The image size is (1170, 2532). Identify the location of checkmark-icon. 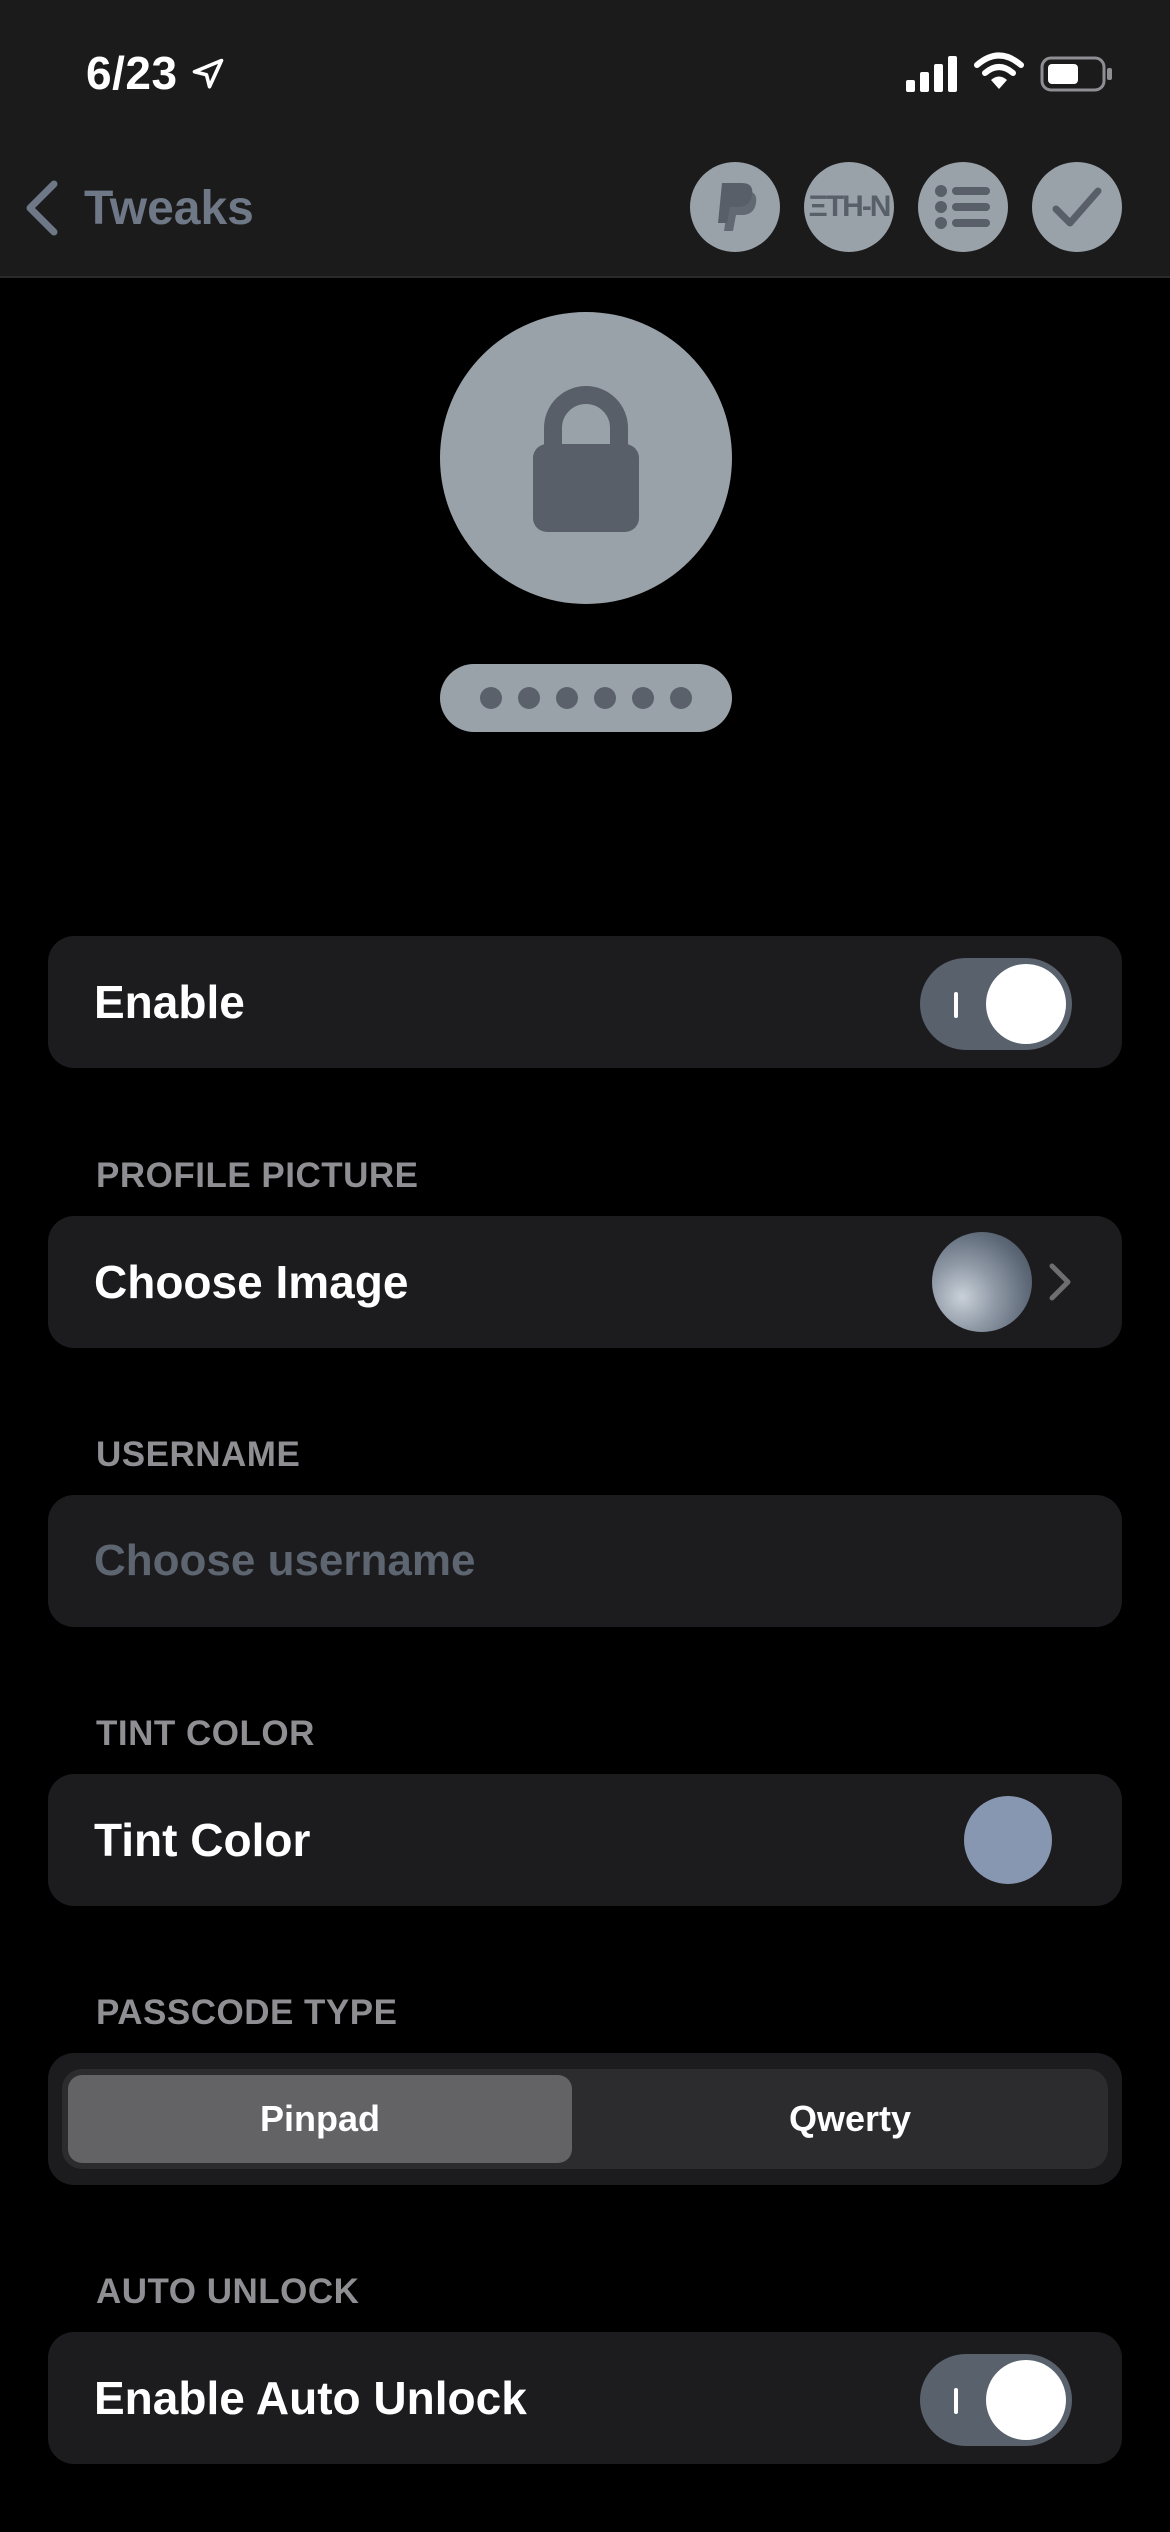
(1077, 207).